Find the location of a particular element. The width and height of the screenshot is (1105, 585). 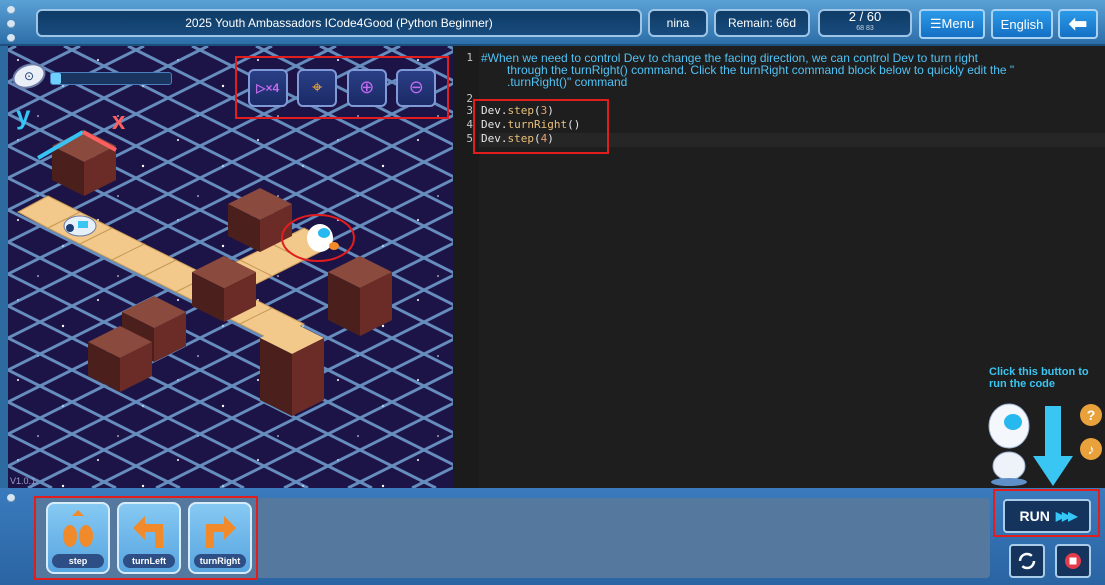

level-number: 2 / 60 is located at coordinates (865, 16).